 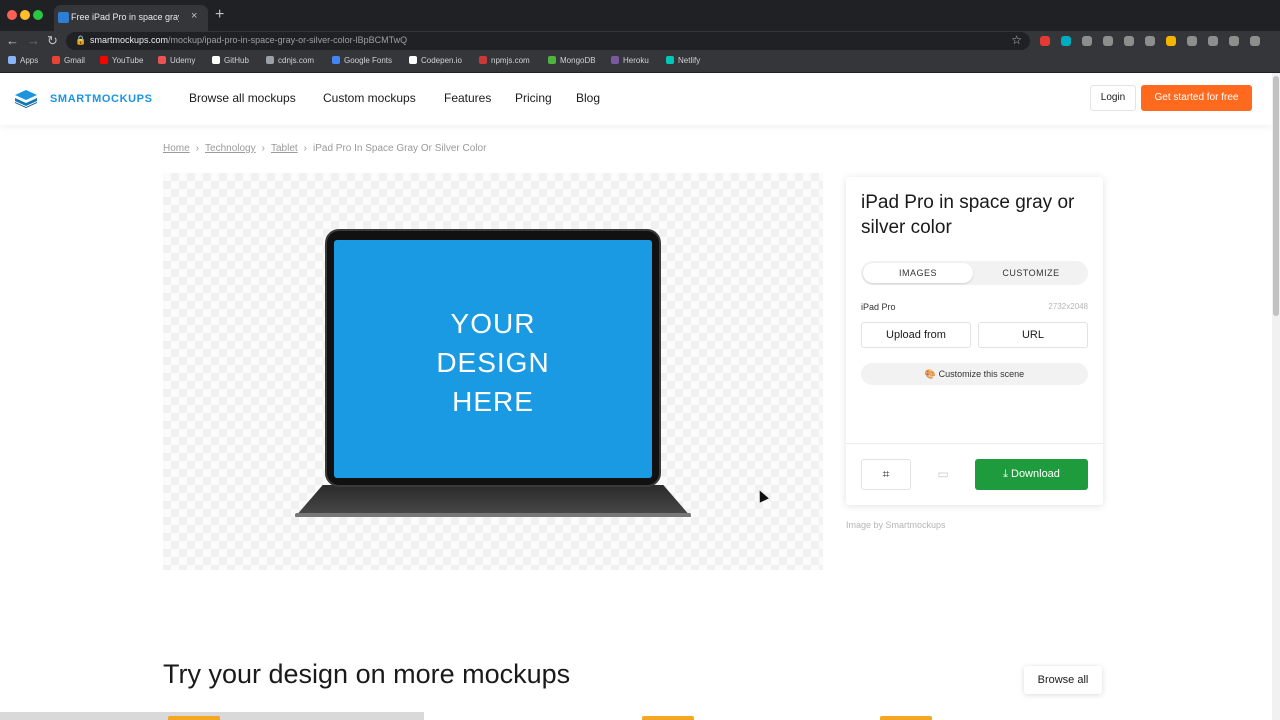 I want to click on nav-custom-mockups: Custom mockups, so click(x=369, y=98).